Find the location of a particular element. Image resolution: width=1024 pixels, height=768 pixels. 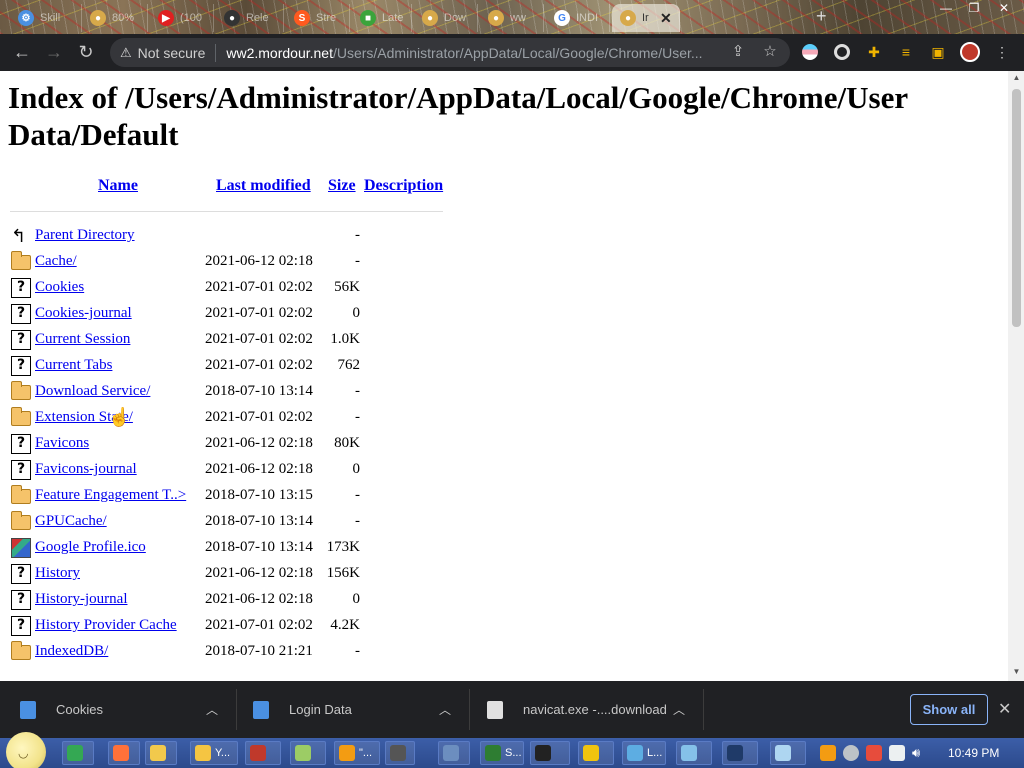

column-header-size: Size is located at coordinates (342, 186).